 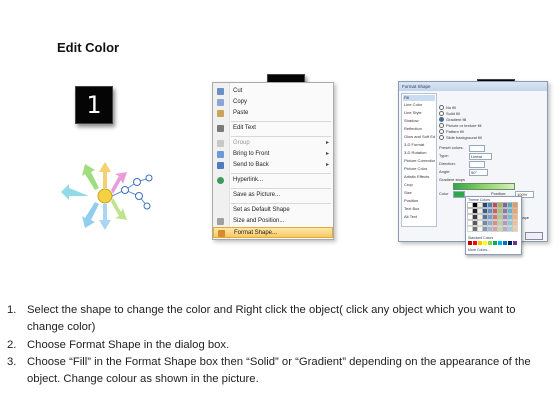 I want to click on menu-item-set-default-shape: Set as Default Shape, so click(x=273, y=210).